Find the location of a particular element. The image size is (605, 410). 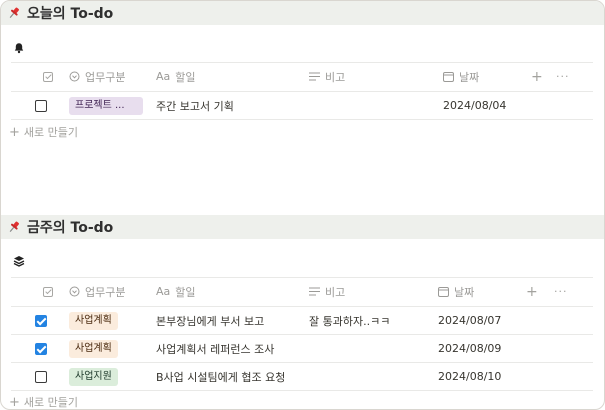

today-new-row-button: + 새로 만들기 is located at coordinates (43, 132).